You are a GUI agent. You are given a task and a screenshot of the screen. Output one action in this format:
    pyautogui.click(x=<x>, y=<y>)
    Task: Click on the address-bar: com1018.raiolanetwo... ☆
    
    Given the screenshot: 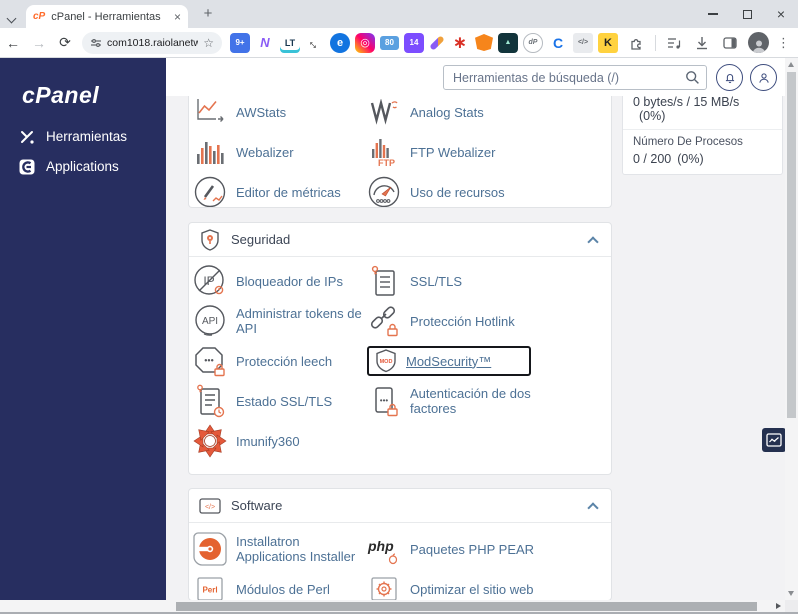 What is the action you would take?
    pyautogui.click(x=152, y=42)
    